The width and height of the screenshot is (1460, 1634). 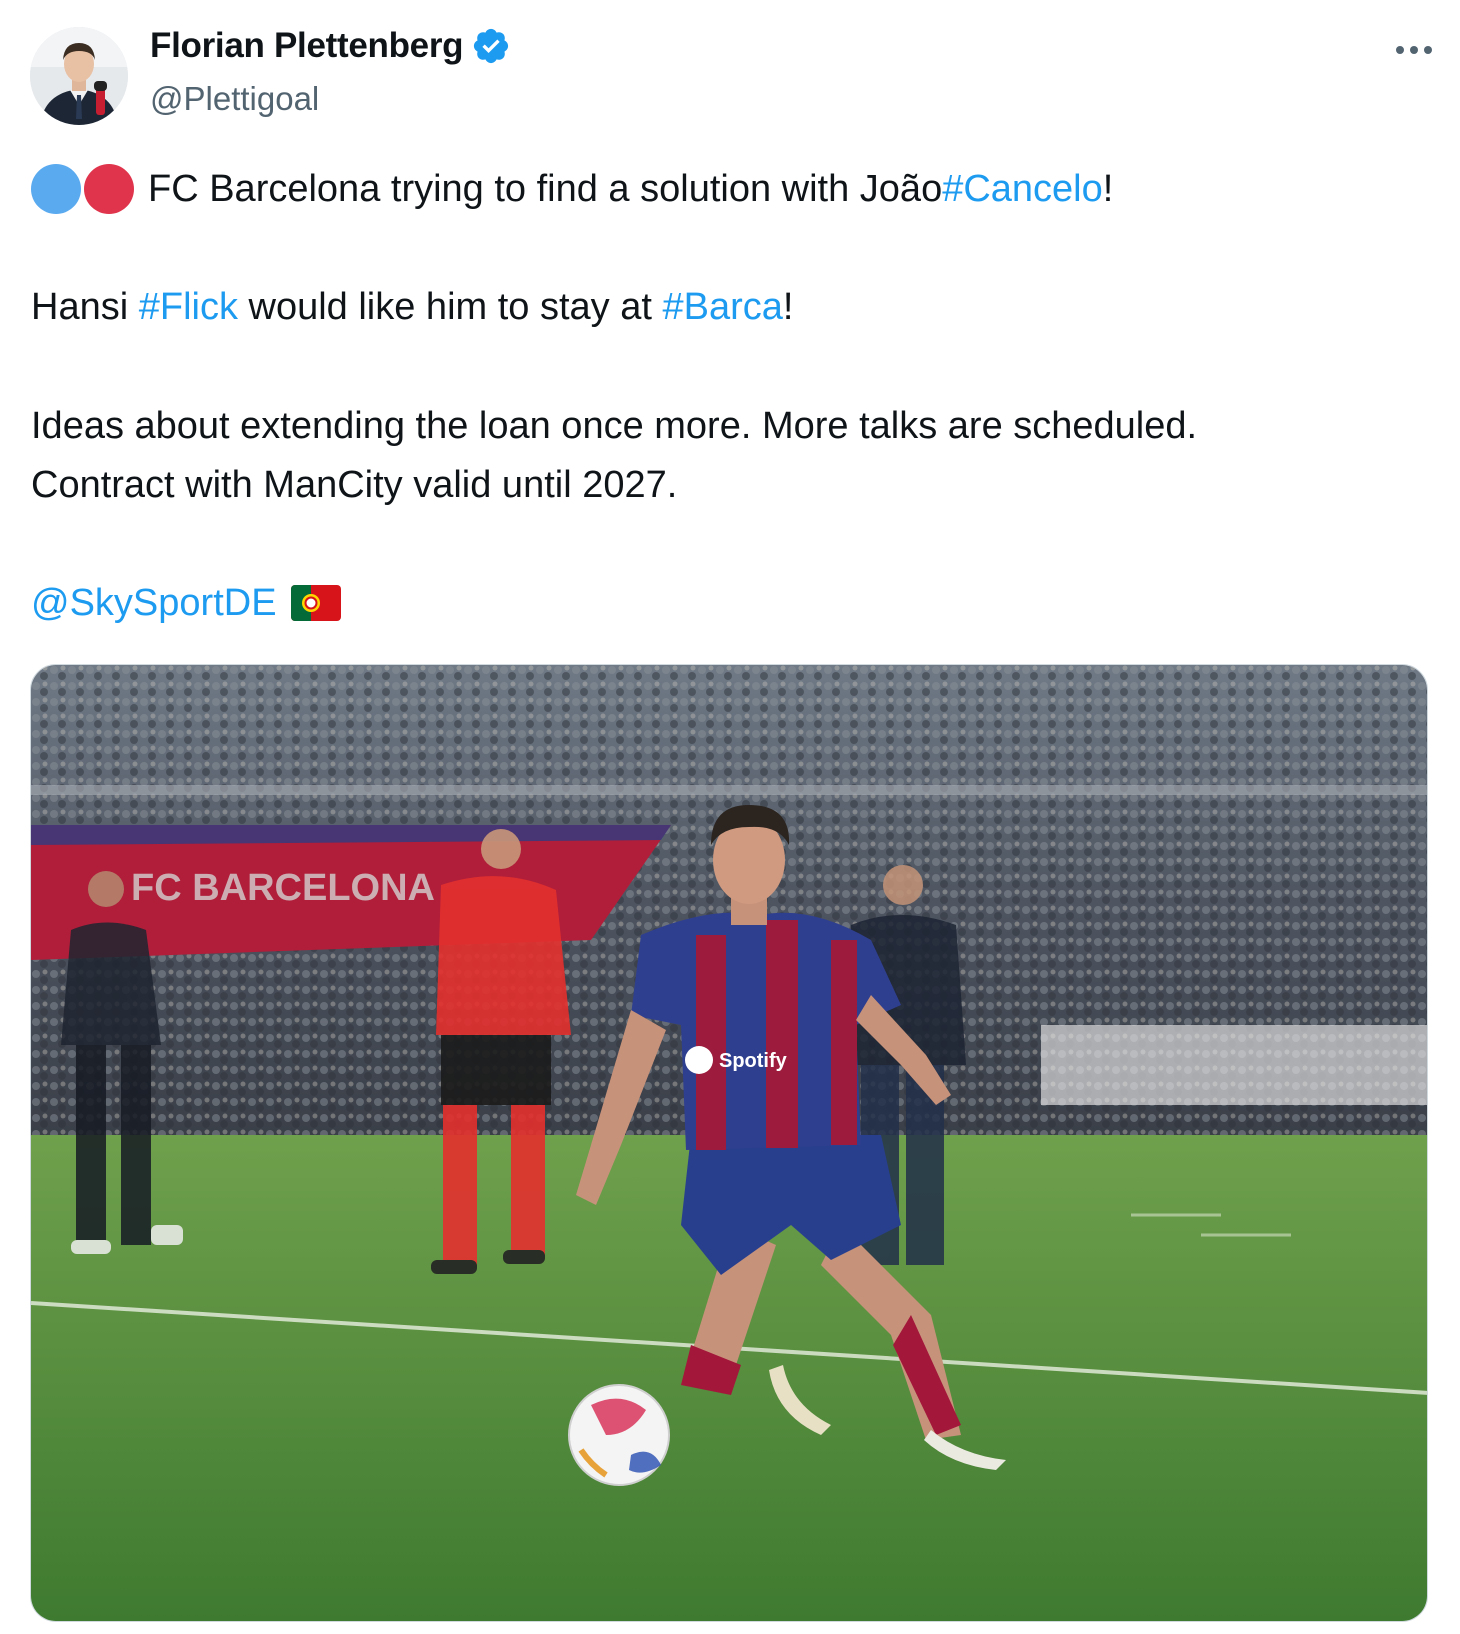 I want to click on verified-badge-icon, so click(x=491, y=46).